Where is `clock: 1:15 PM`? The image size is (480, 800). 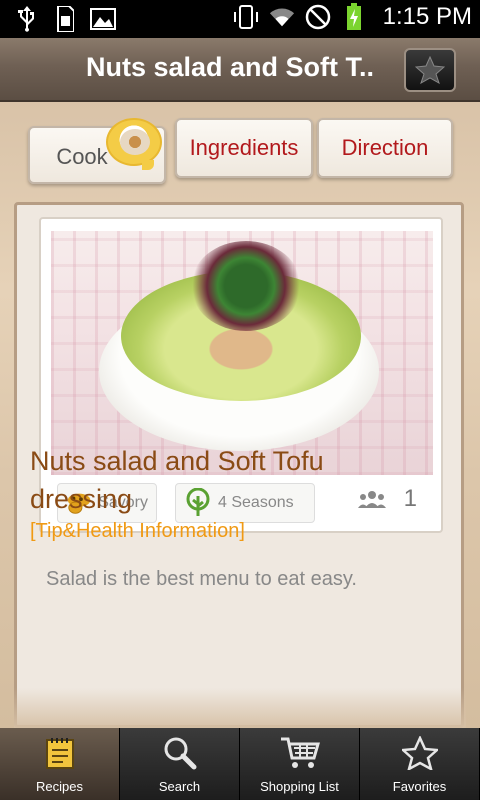 clock: 1:15 PM is located at coordinates (427, 16).